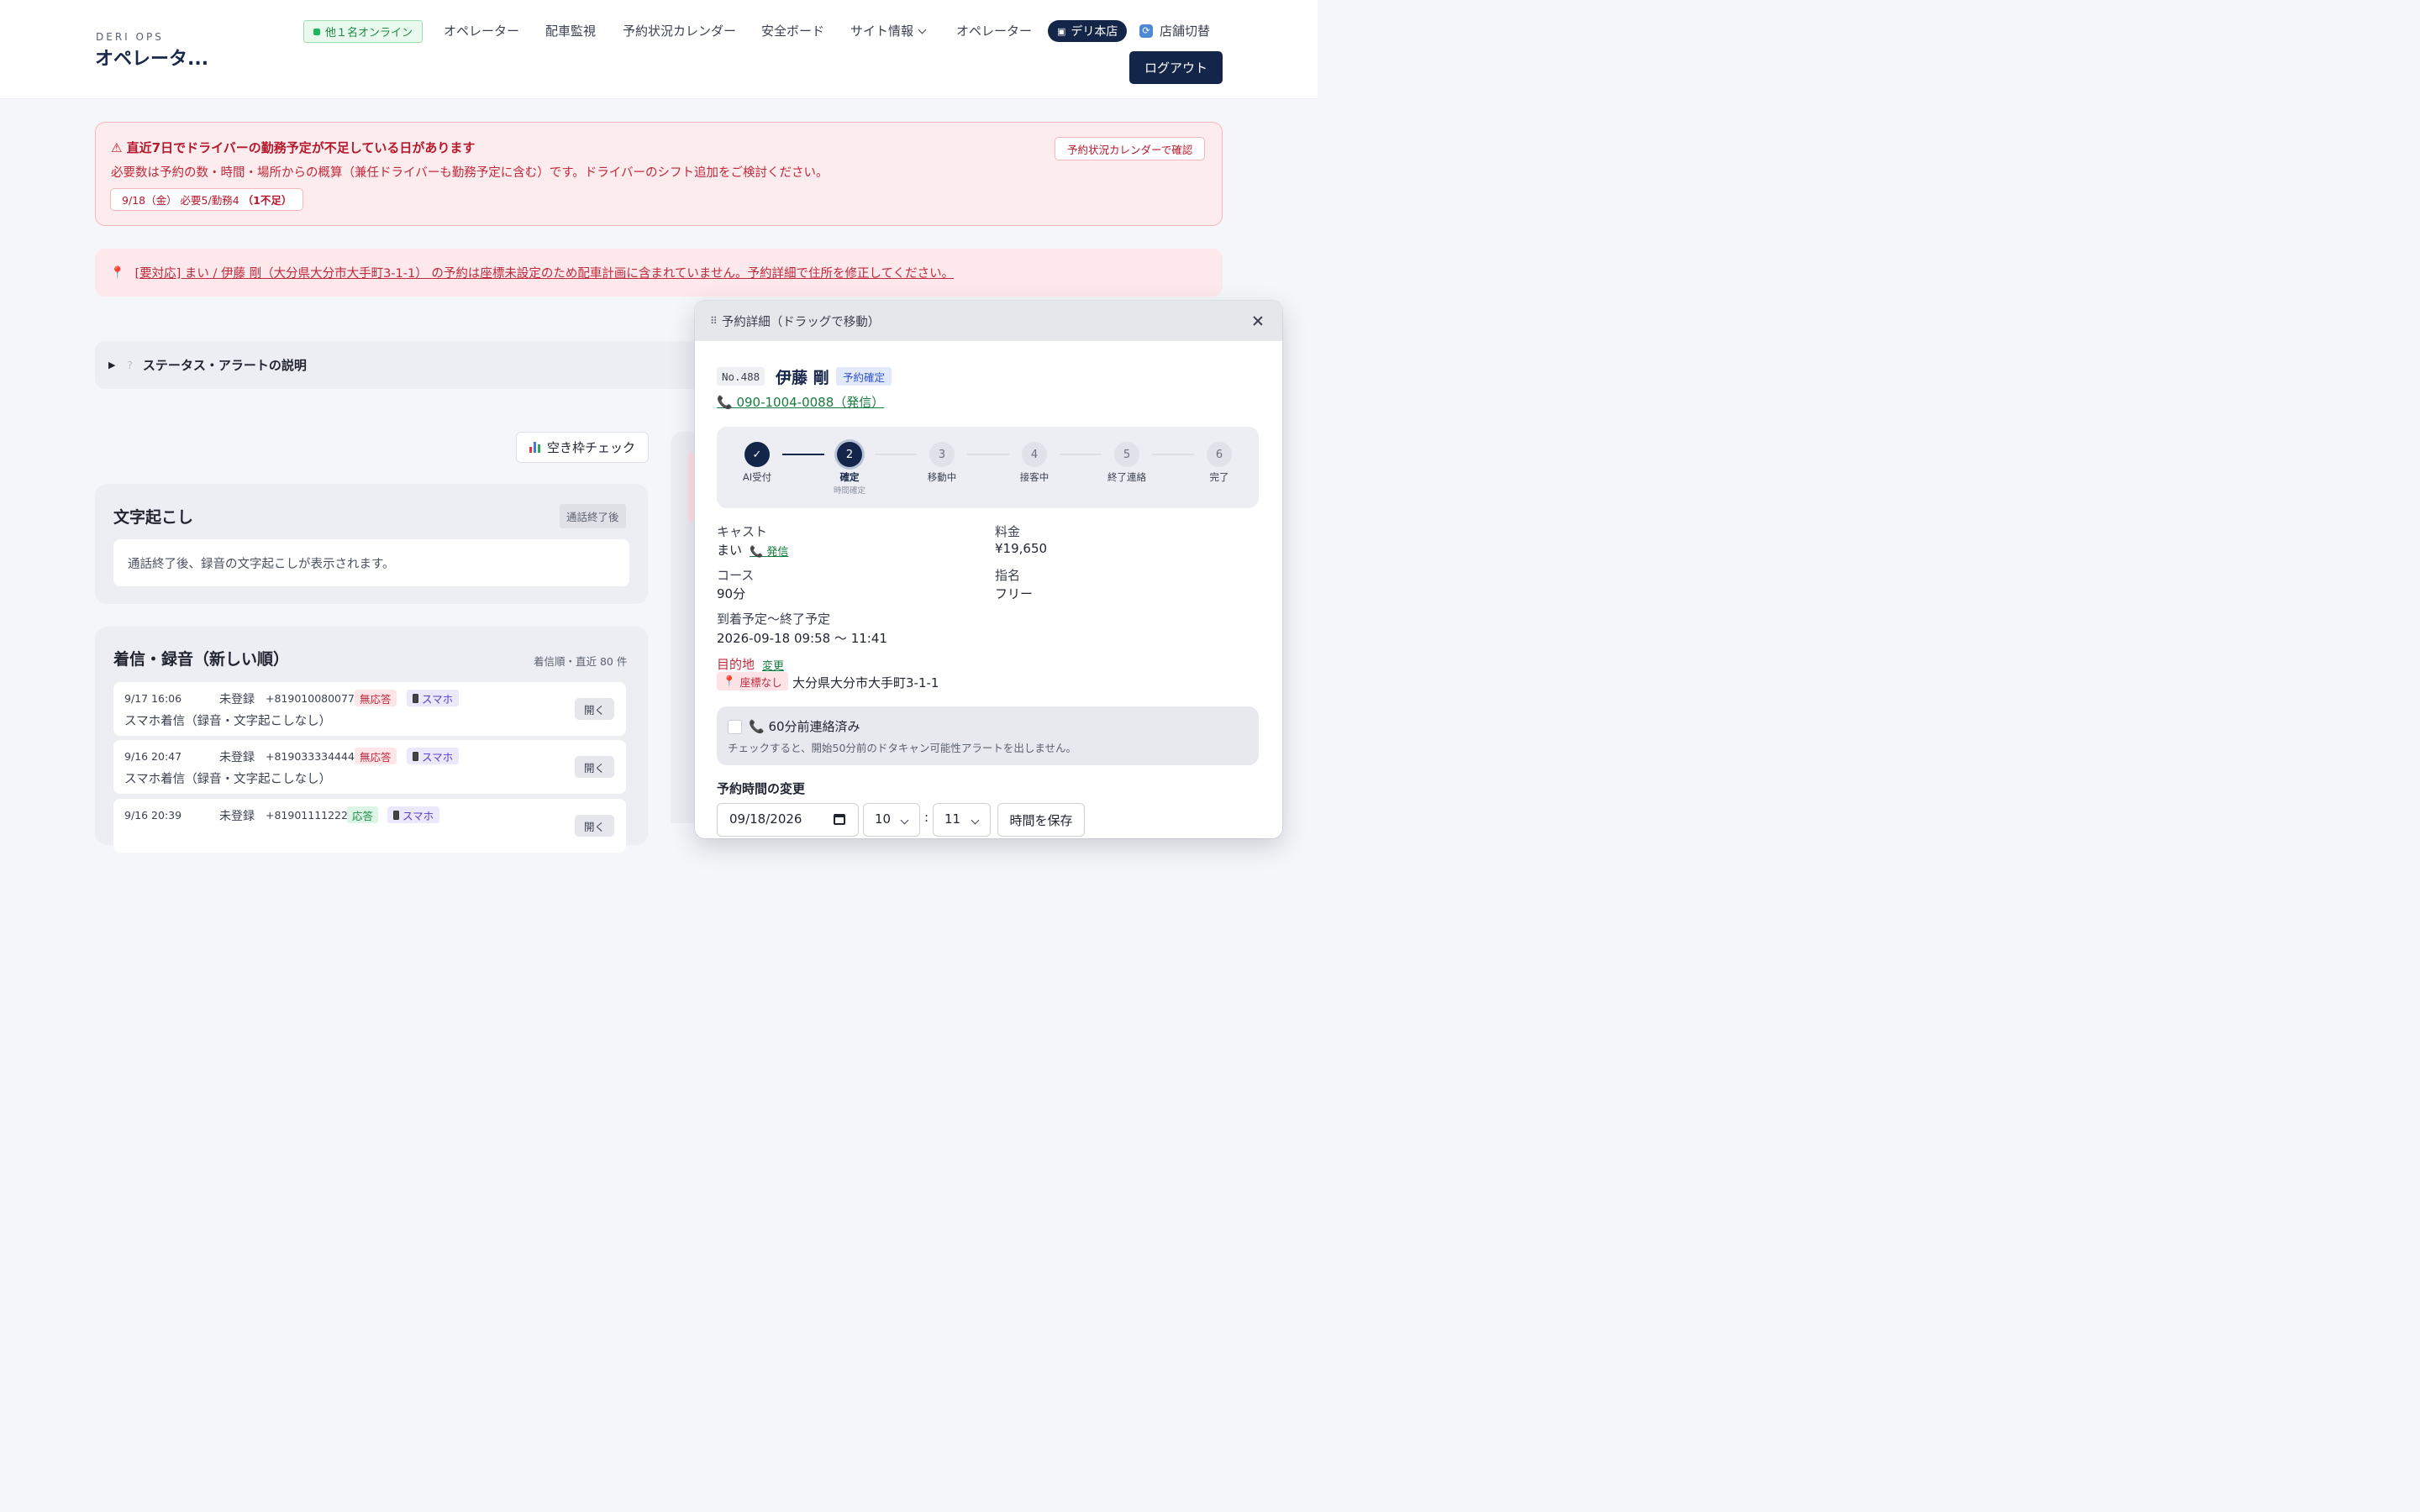  What do you see at coordinates (225, 365) in the screenshot?
I see `status-explainer-label: ステータス・アラートの説明` at bounding box center [225, 365].